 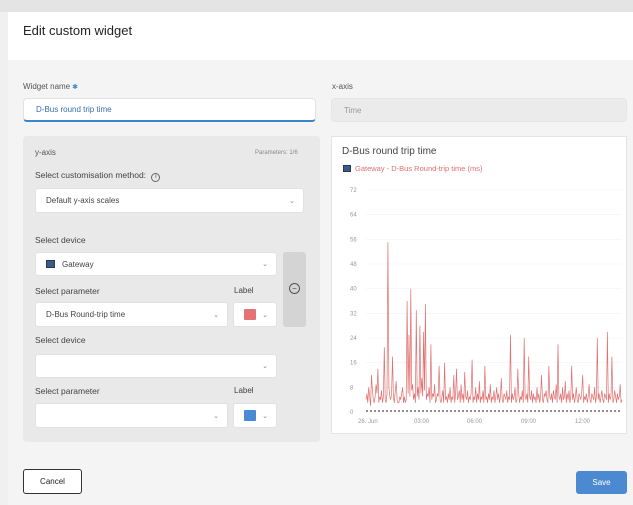 What do you see at coordinates (353, 290) in the screenshot?
I see `y-tick-label: 40` at bounding box center [353, 290].